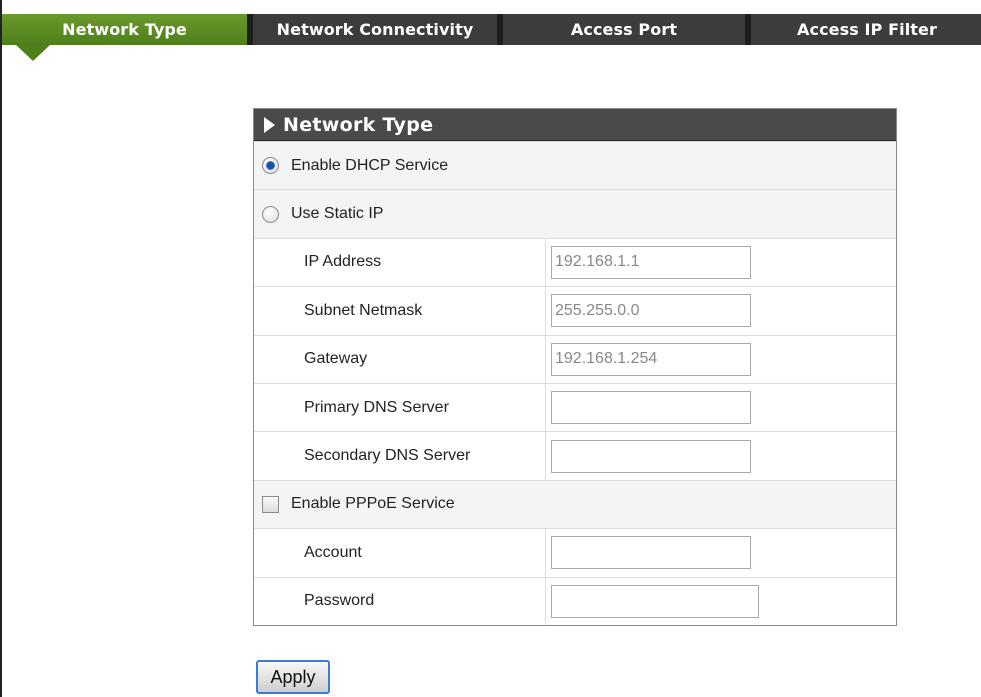 The width and height of the screenshot is (981, 697). Describe the element at coordinates (575, 213) in the screenshot. I see `static-ip-option-row: Use Static IP` at that location.